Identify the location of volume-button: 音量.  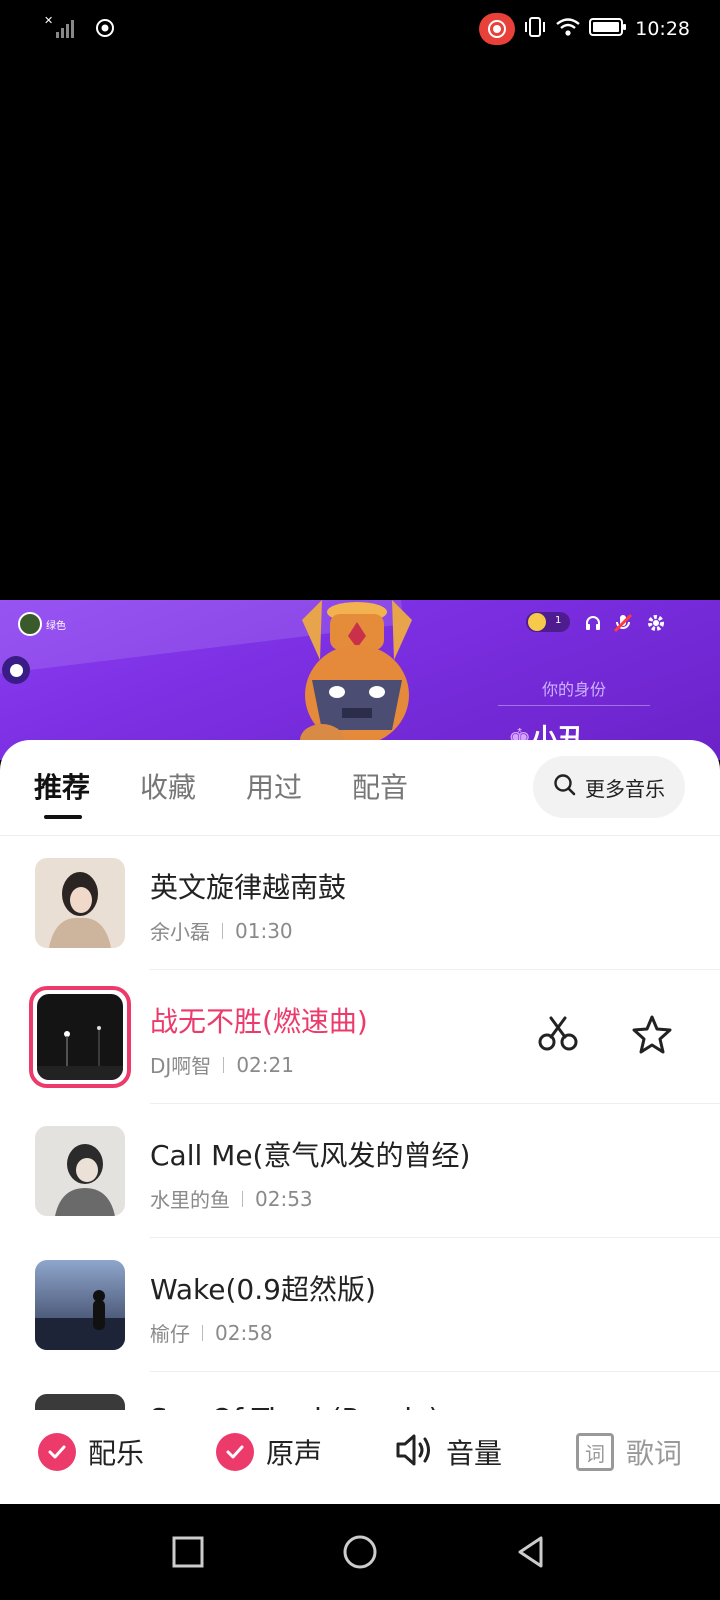
(448, 1452).